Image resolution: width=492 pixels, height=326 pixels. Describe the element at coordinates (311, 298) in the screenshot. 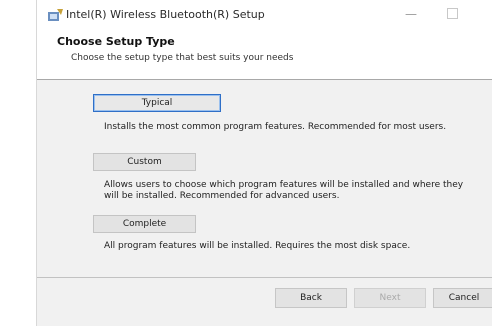

I see `back-button: Back` at that location.